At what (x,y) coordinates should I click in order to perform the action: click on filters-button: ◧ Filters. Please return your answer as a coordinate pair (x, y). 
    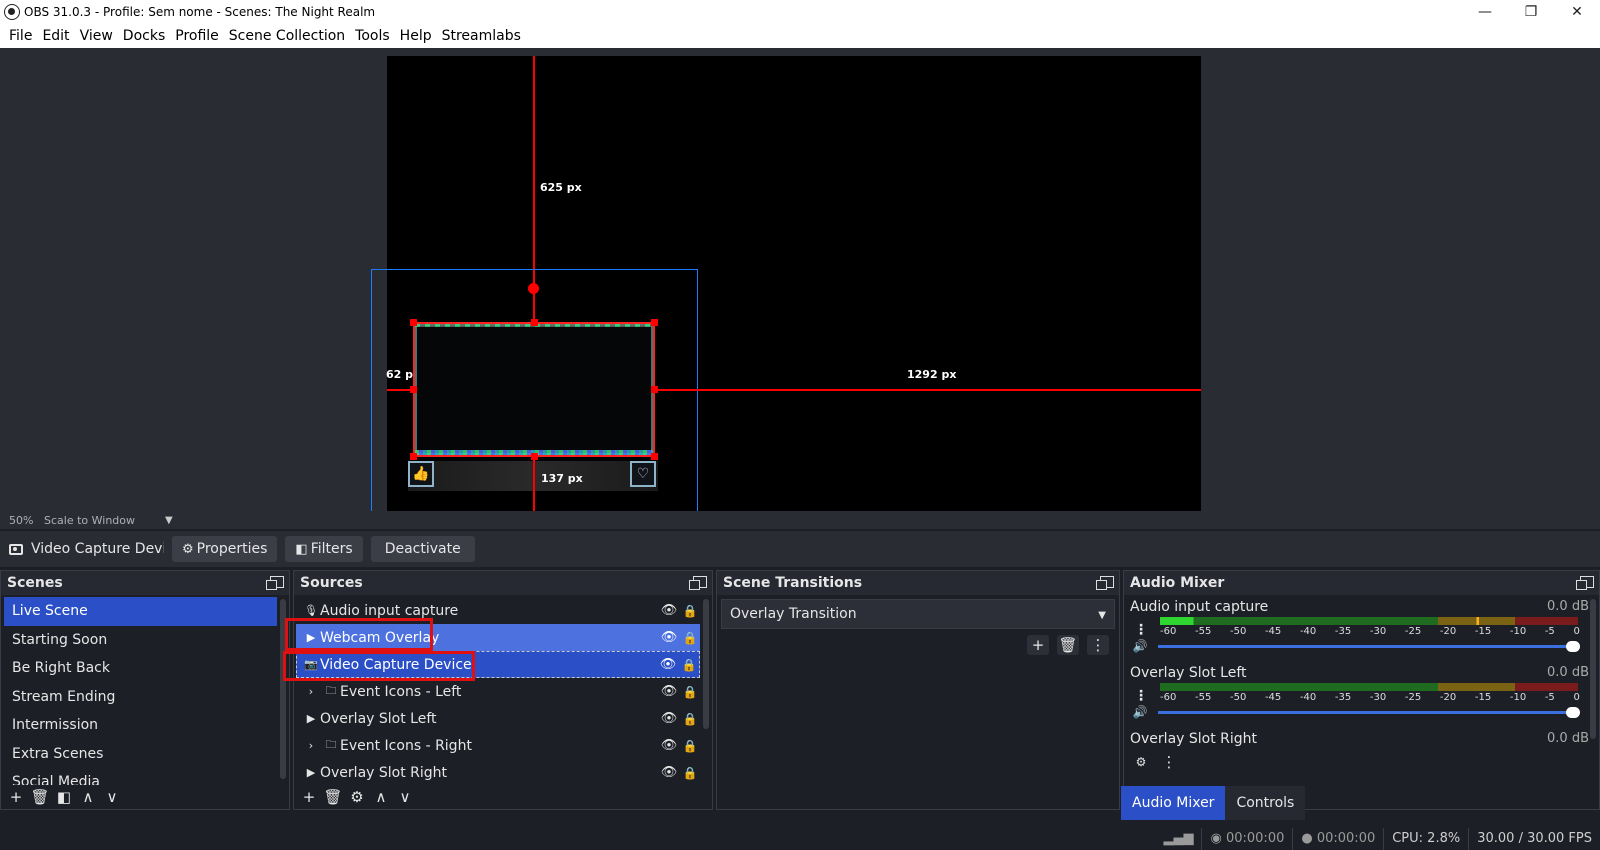
    Looking at the image, I should click on (324, 549).